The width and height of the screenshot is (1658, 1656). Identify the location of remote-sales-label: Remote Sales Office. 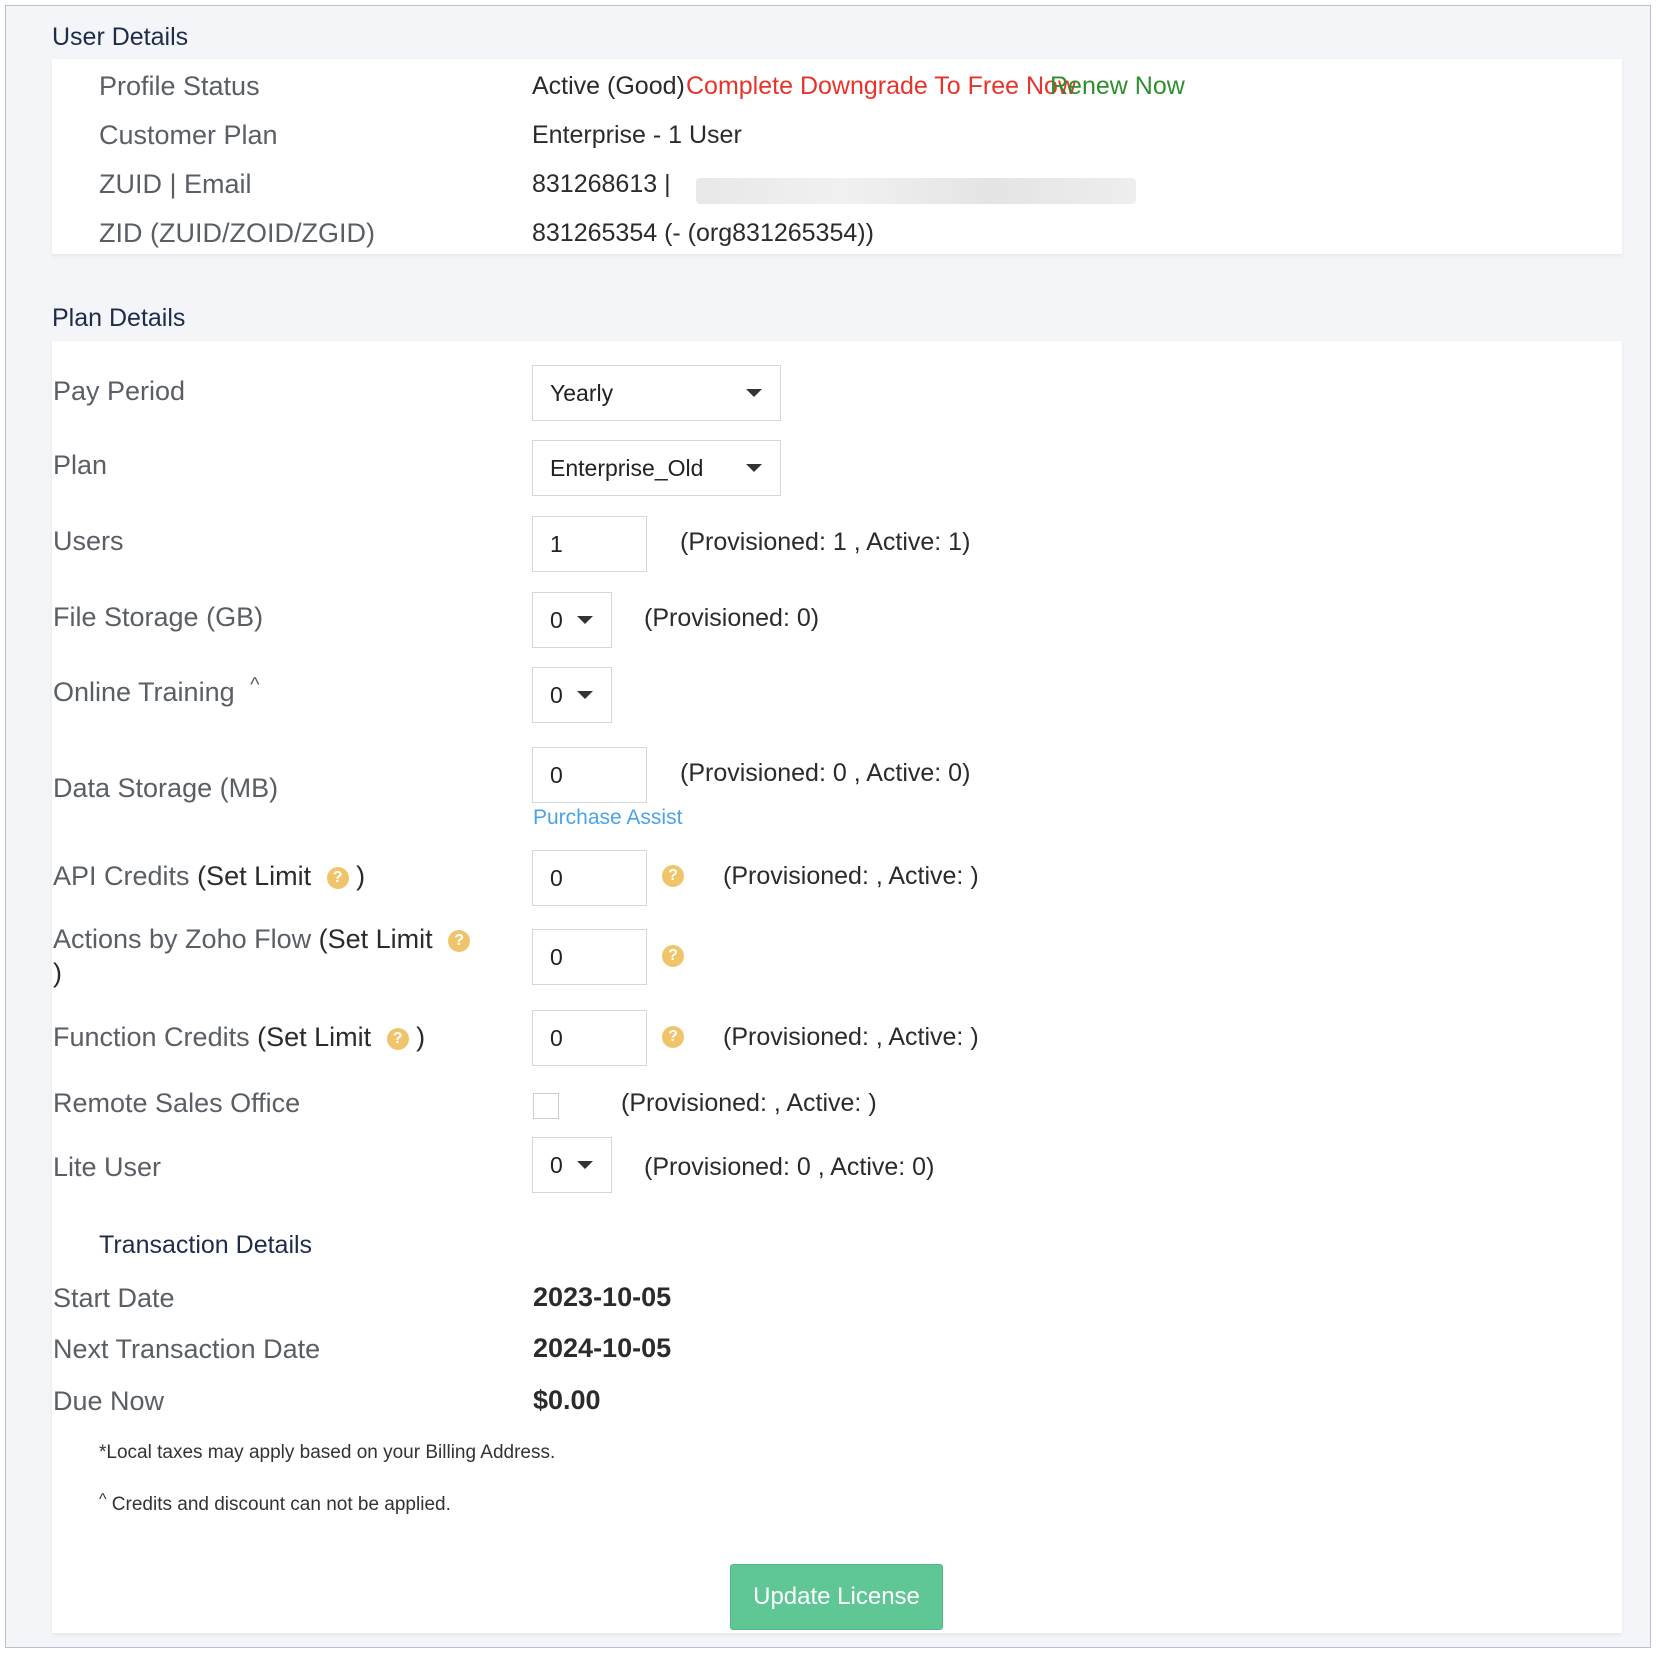
(177, 1103).